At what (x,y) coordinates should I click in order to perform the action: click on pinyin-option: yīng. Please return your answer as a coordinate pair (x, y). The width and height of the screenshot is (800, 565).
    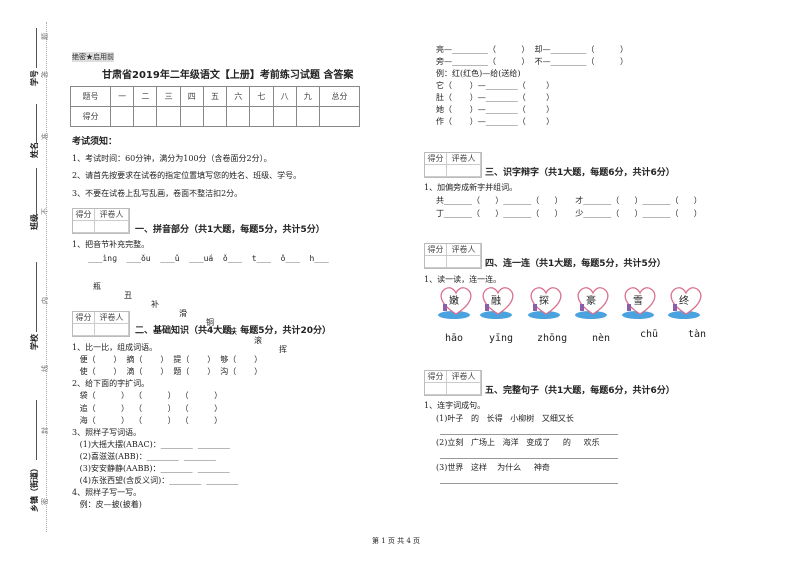
    Looking at the image, I should click on (501, 338).